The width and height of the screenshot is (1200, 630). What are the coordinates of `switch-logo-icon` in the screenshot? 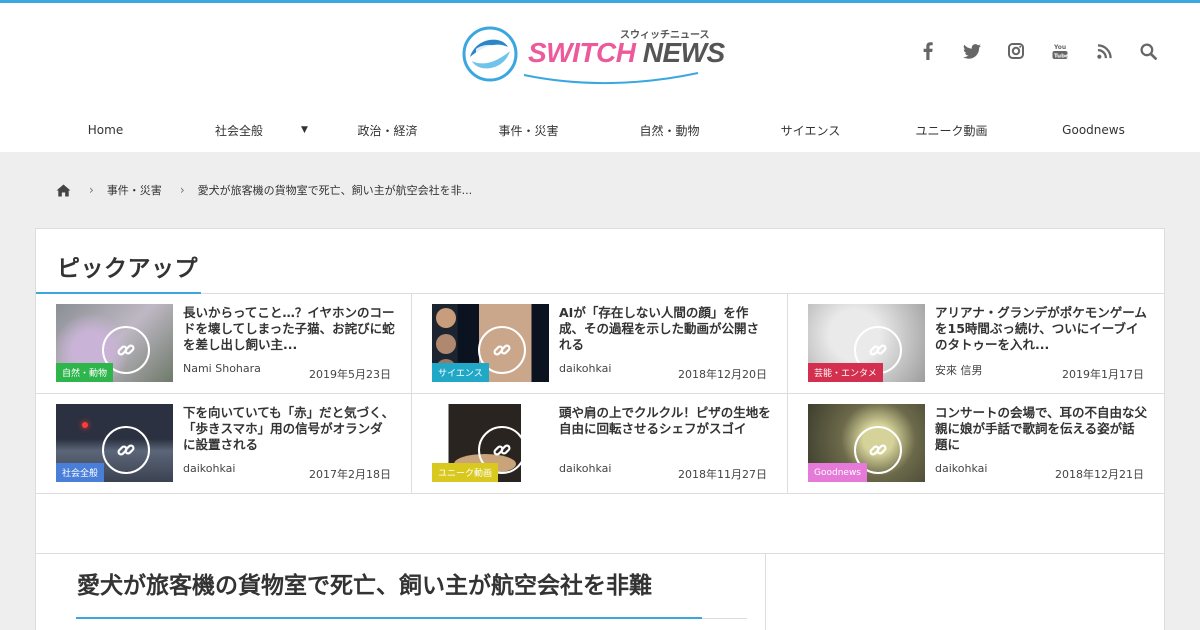 It's located at (490, 54).